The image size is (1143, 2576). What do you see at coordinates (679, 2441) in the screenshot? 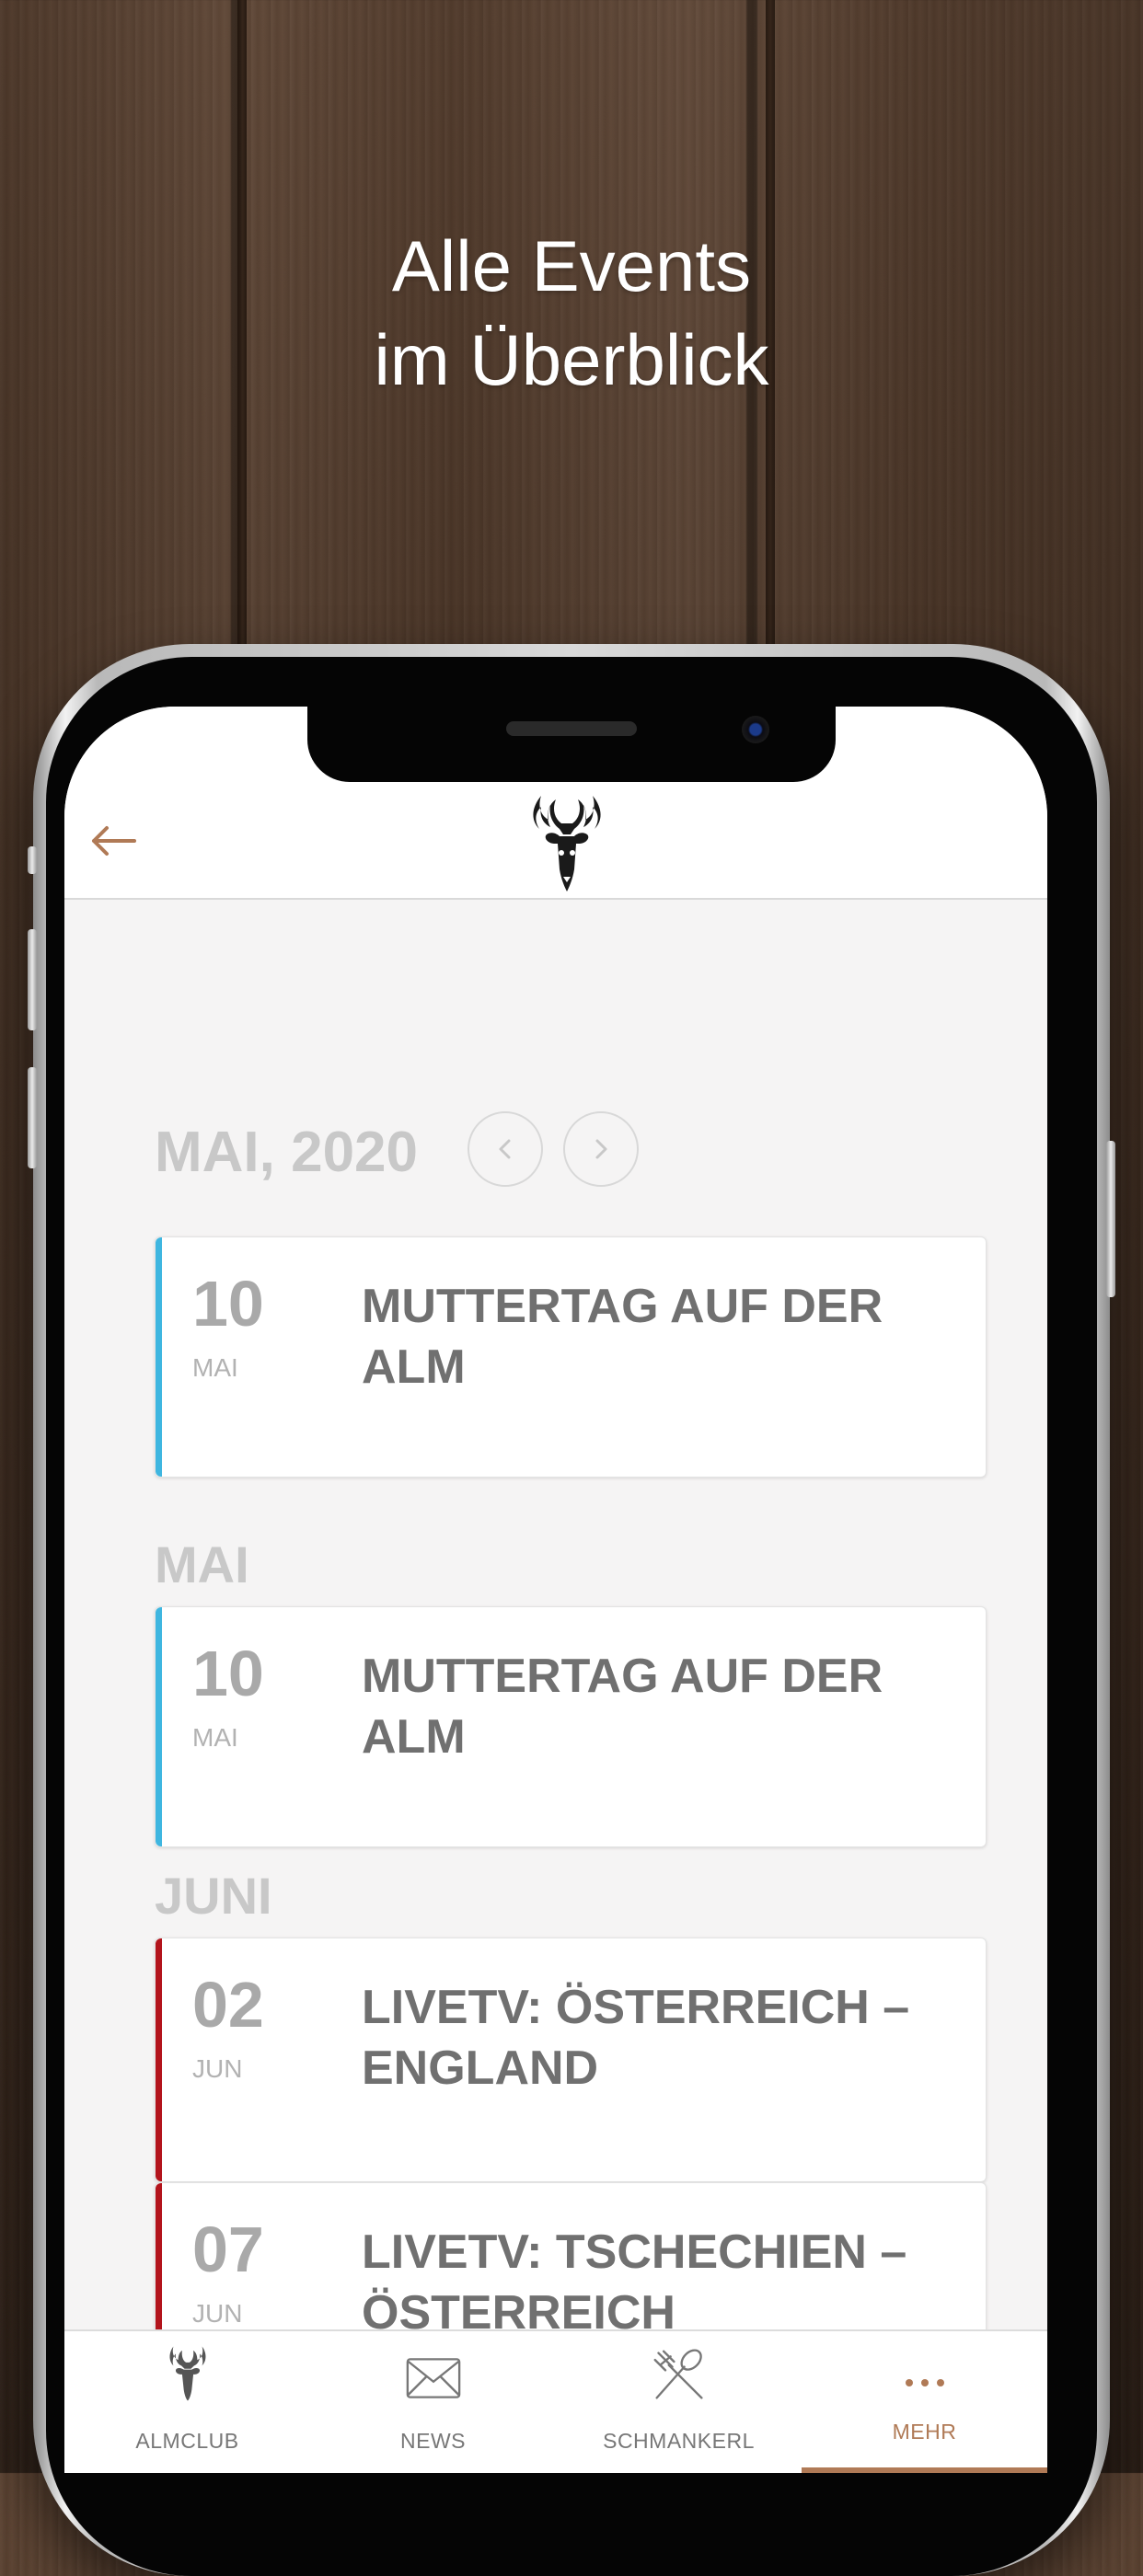
I see `tab-label: SCHMANKERL` at bounding box center [679, 2441].